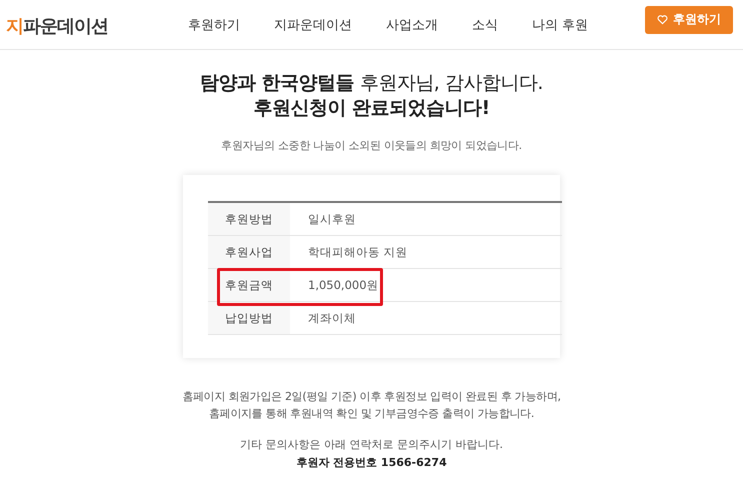 The image size is (743, 485). Describe the element at coordinates (371, 83) in the screenshot. I see `headline: 탐양과 한국양털들 후원자님, 감사합니다.` at that location.